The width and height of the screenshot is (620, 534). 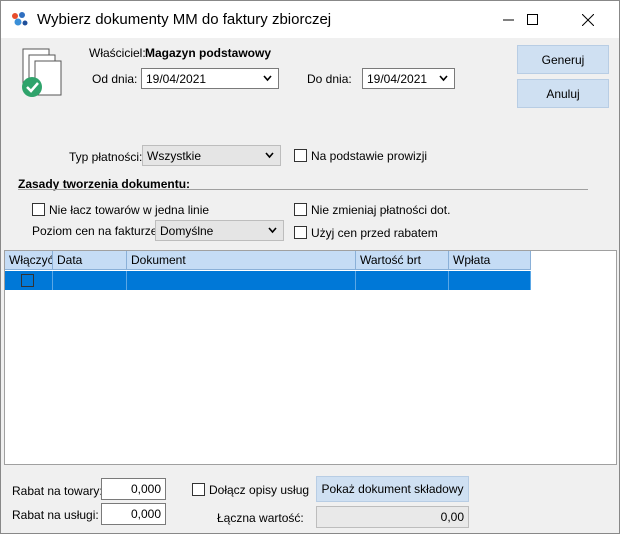 What do you see at coordinates (402, 280) in the screenshot?
I see `row-gross-value-cell` at bounding box center [402, 280].